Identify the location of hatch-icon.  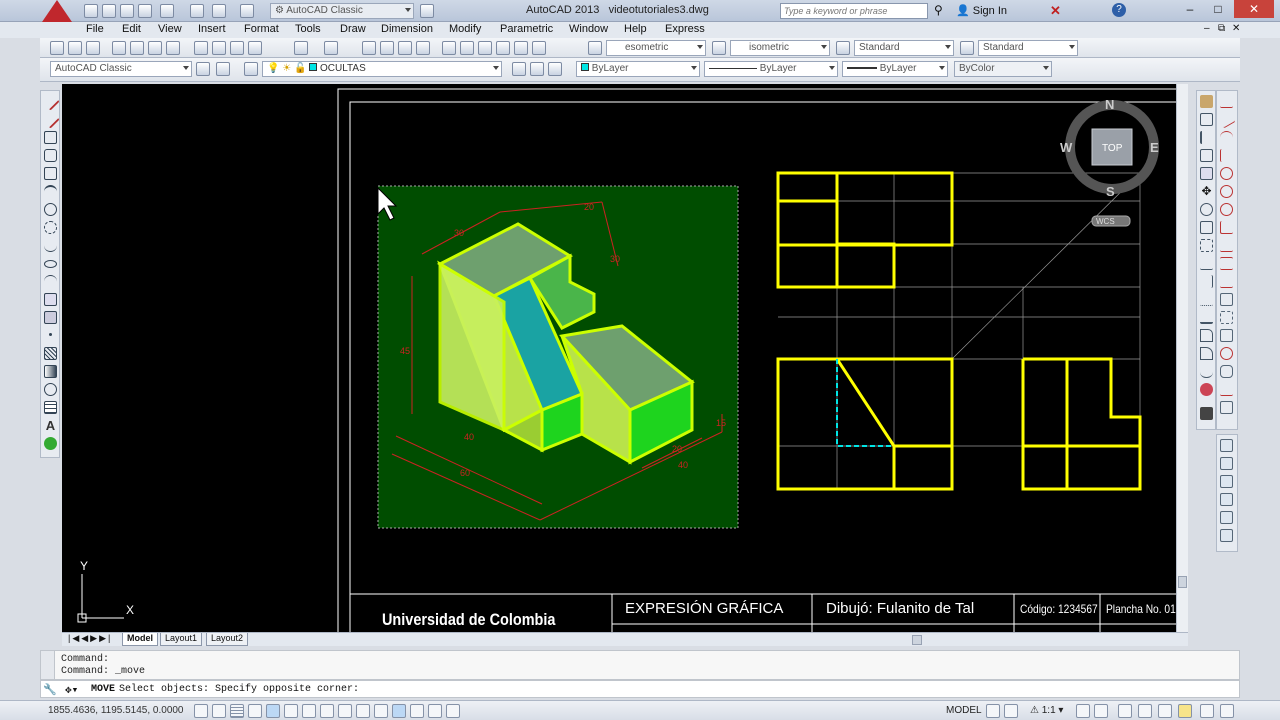
(50, 353).